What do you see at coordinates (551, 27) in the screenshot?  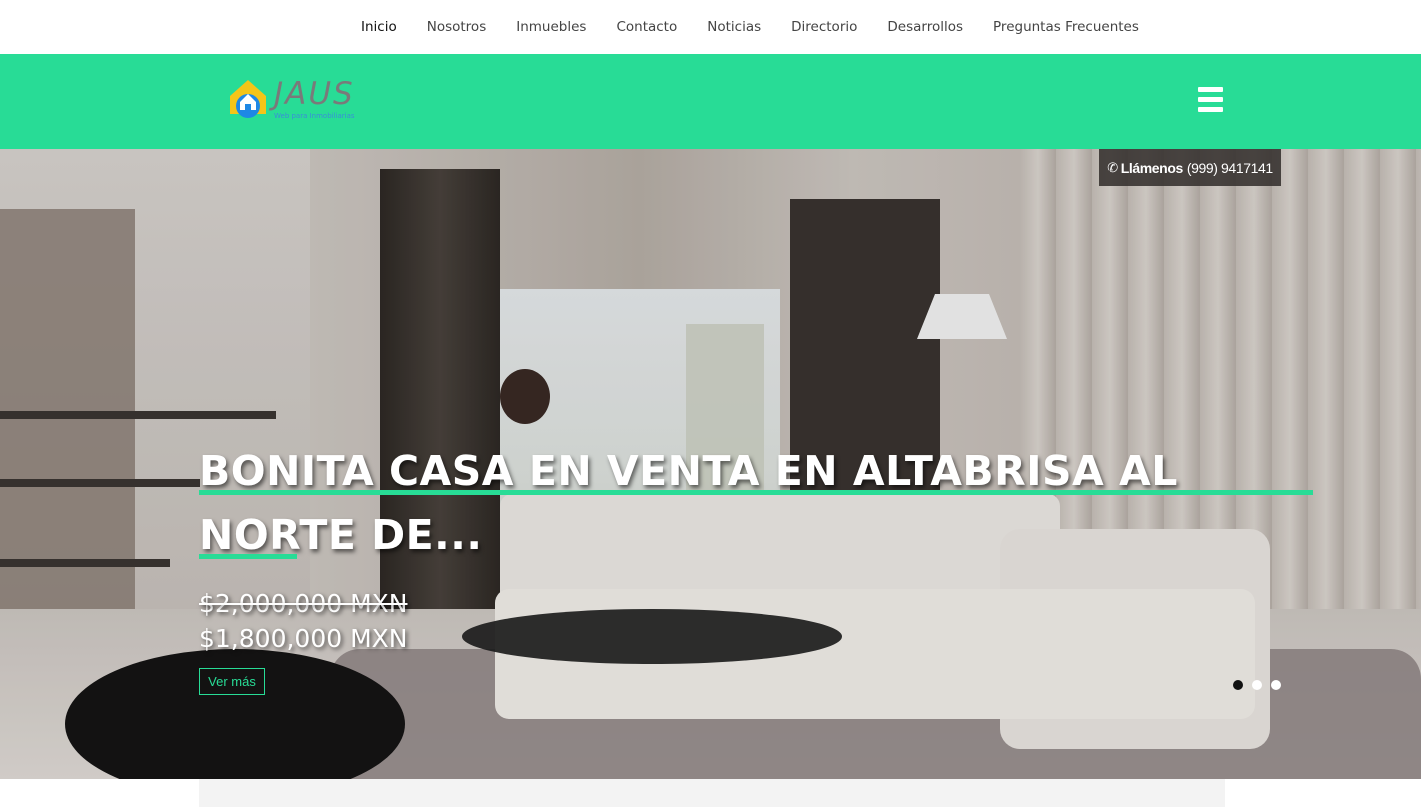 I see `nav-item-inmuebles: Inmuebles` at bounding box center [551, 27].